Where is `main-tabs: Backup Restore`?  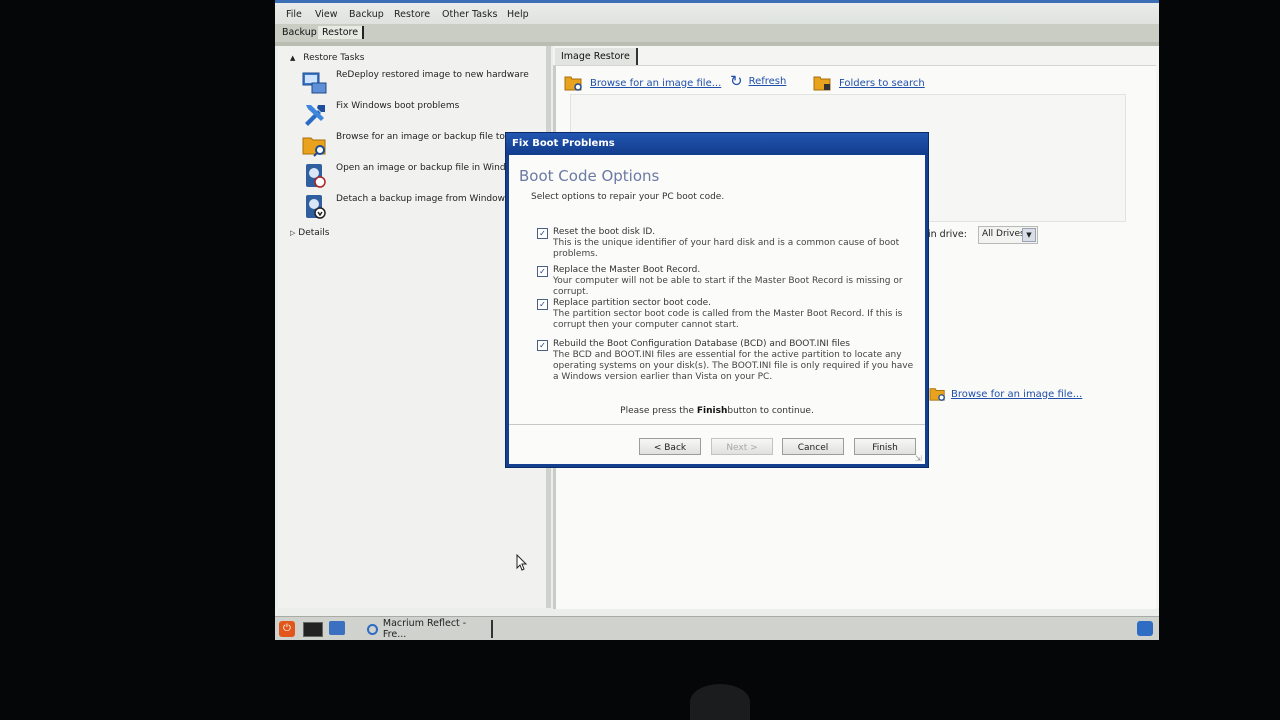 main-tabs: Backup Restore is located at coordinates (717, 33).